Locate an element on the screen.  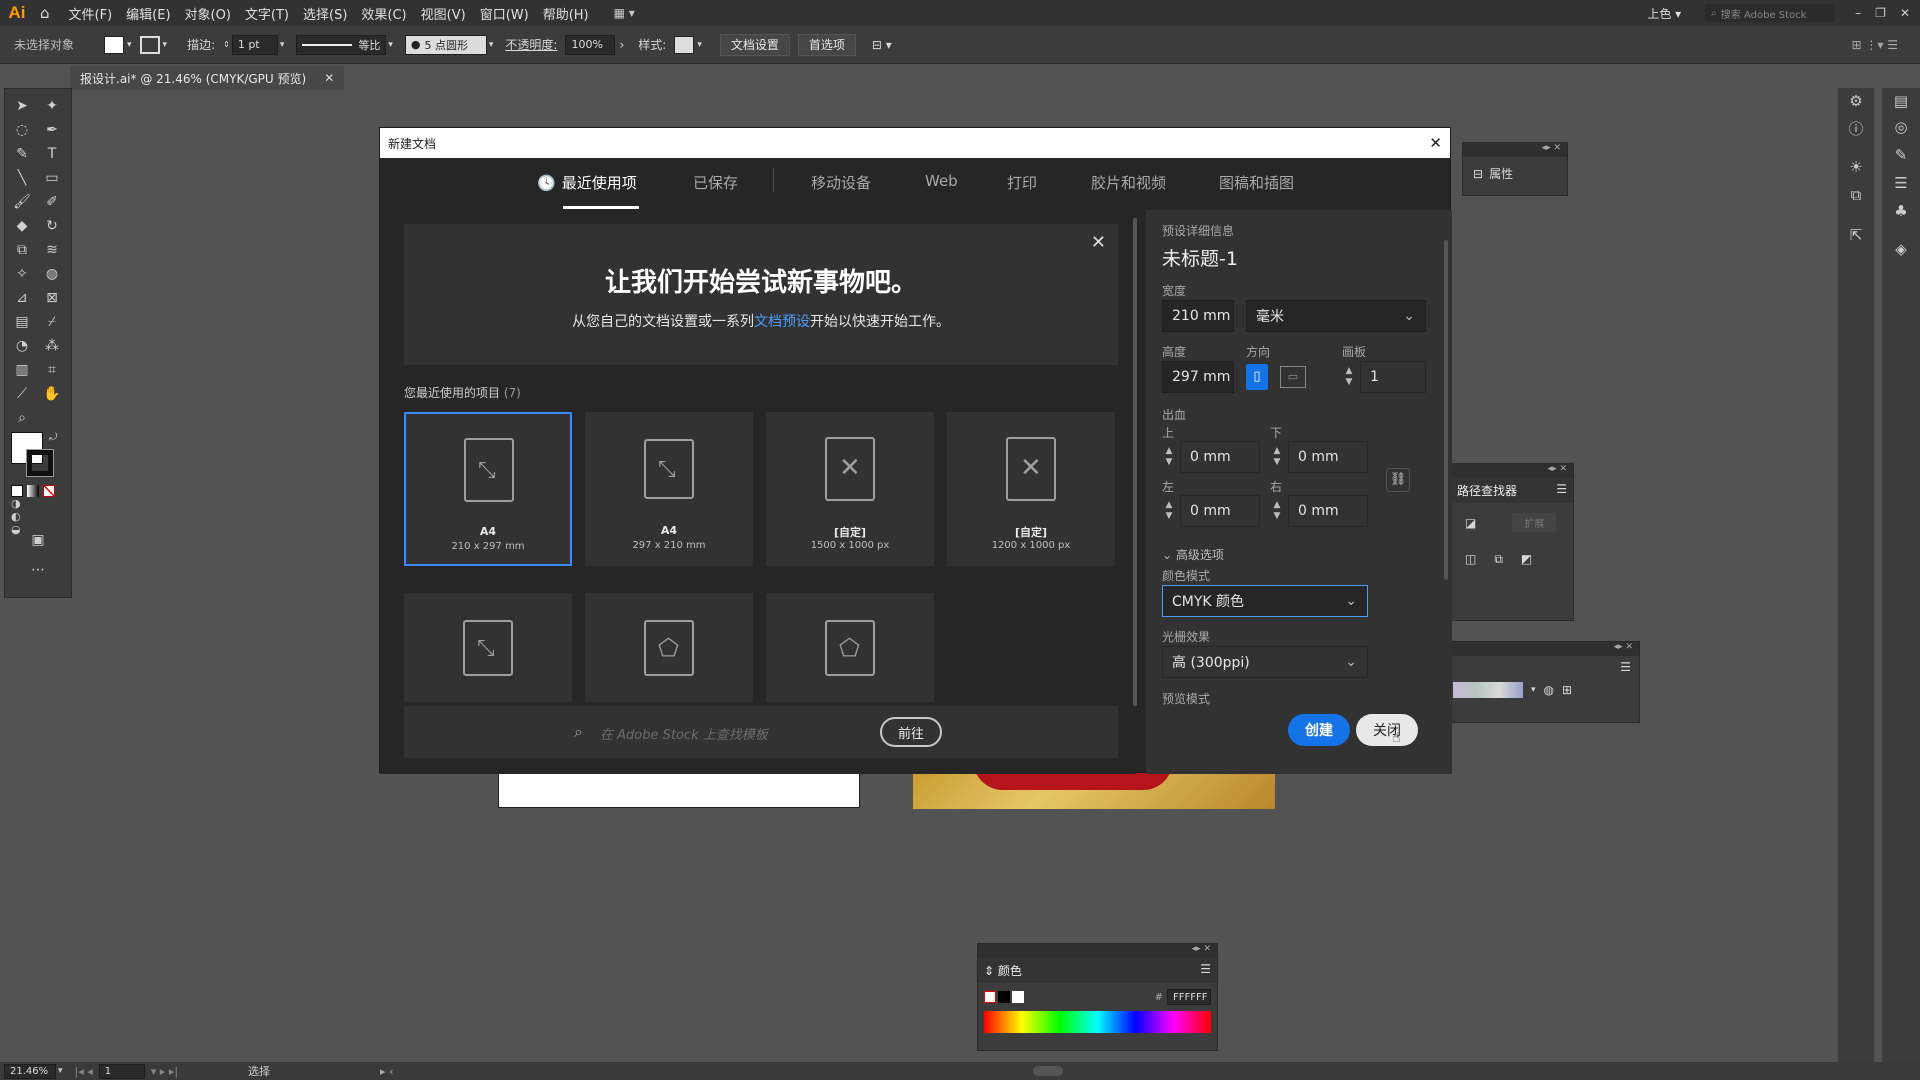
curvature-icon: ✎ is located at coordinates (22, 154).